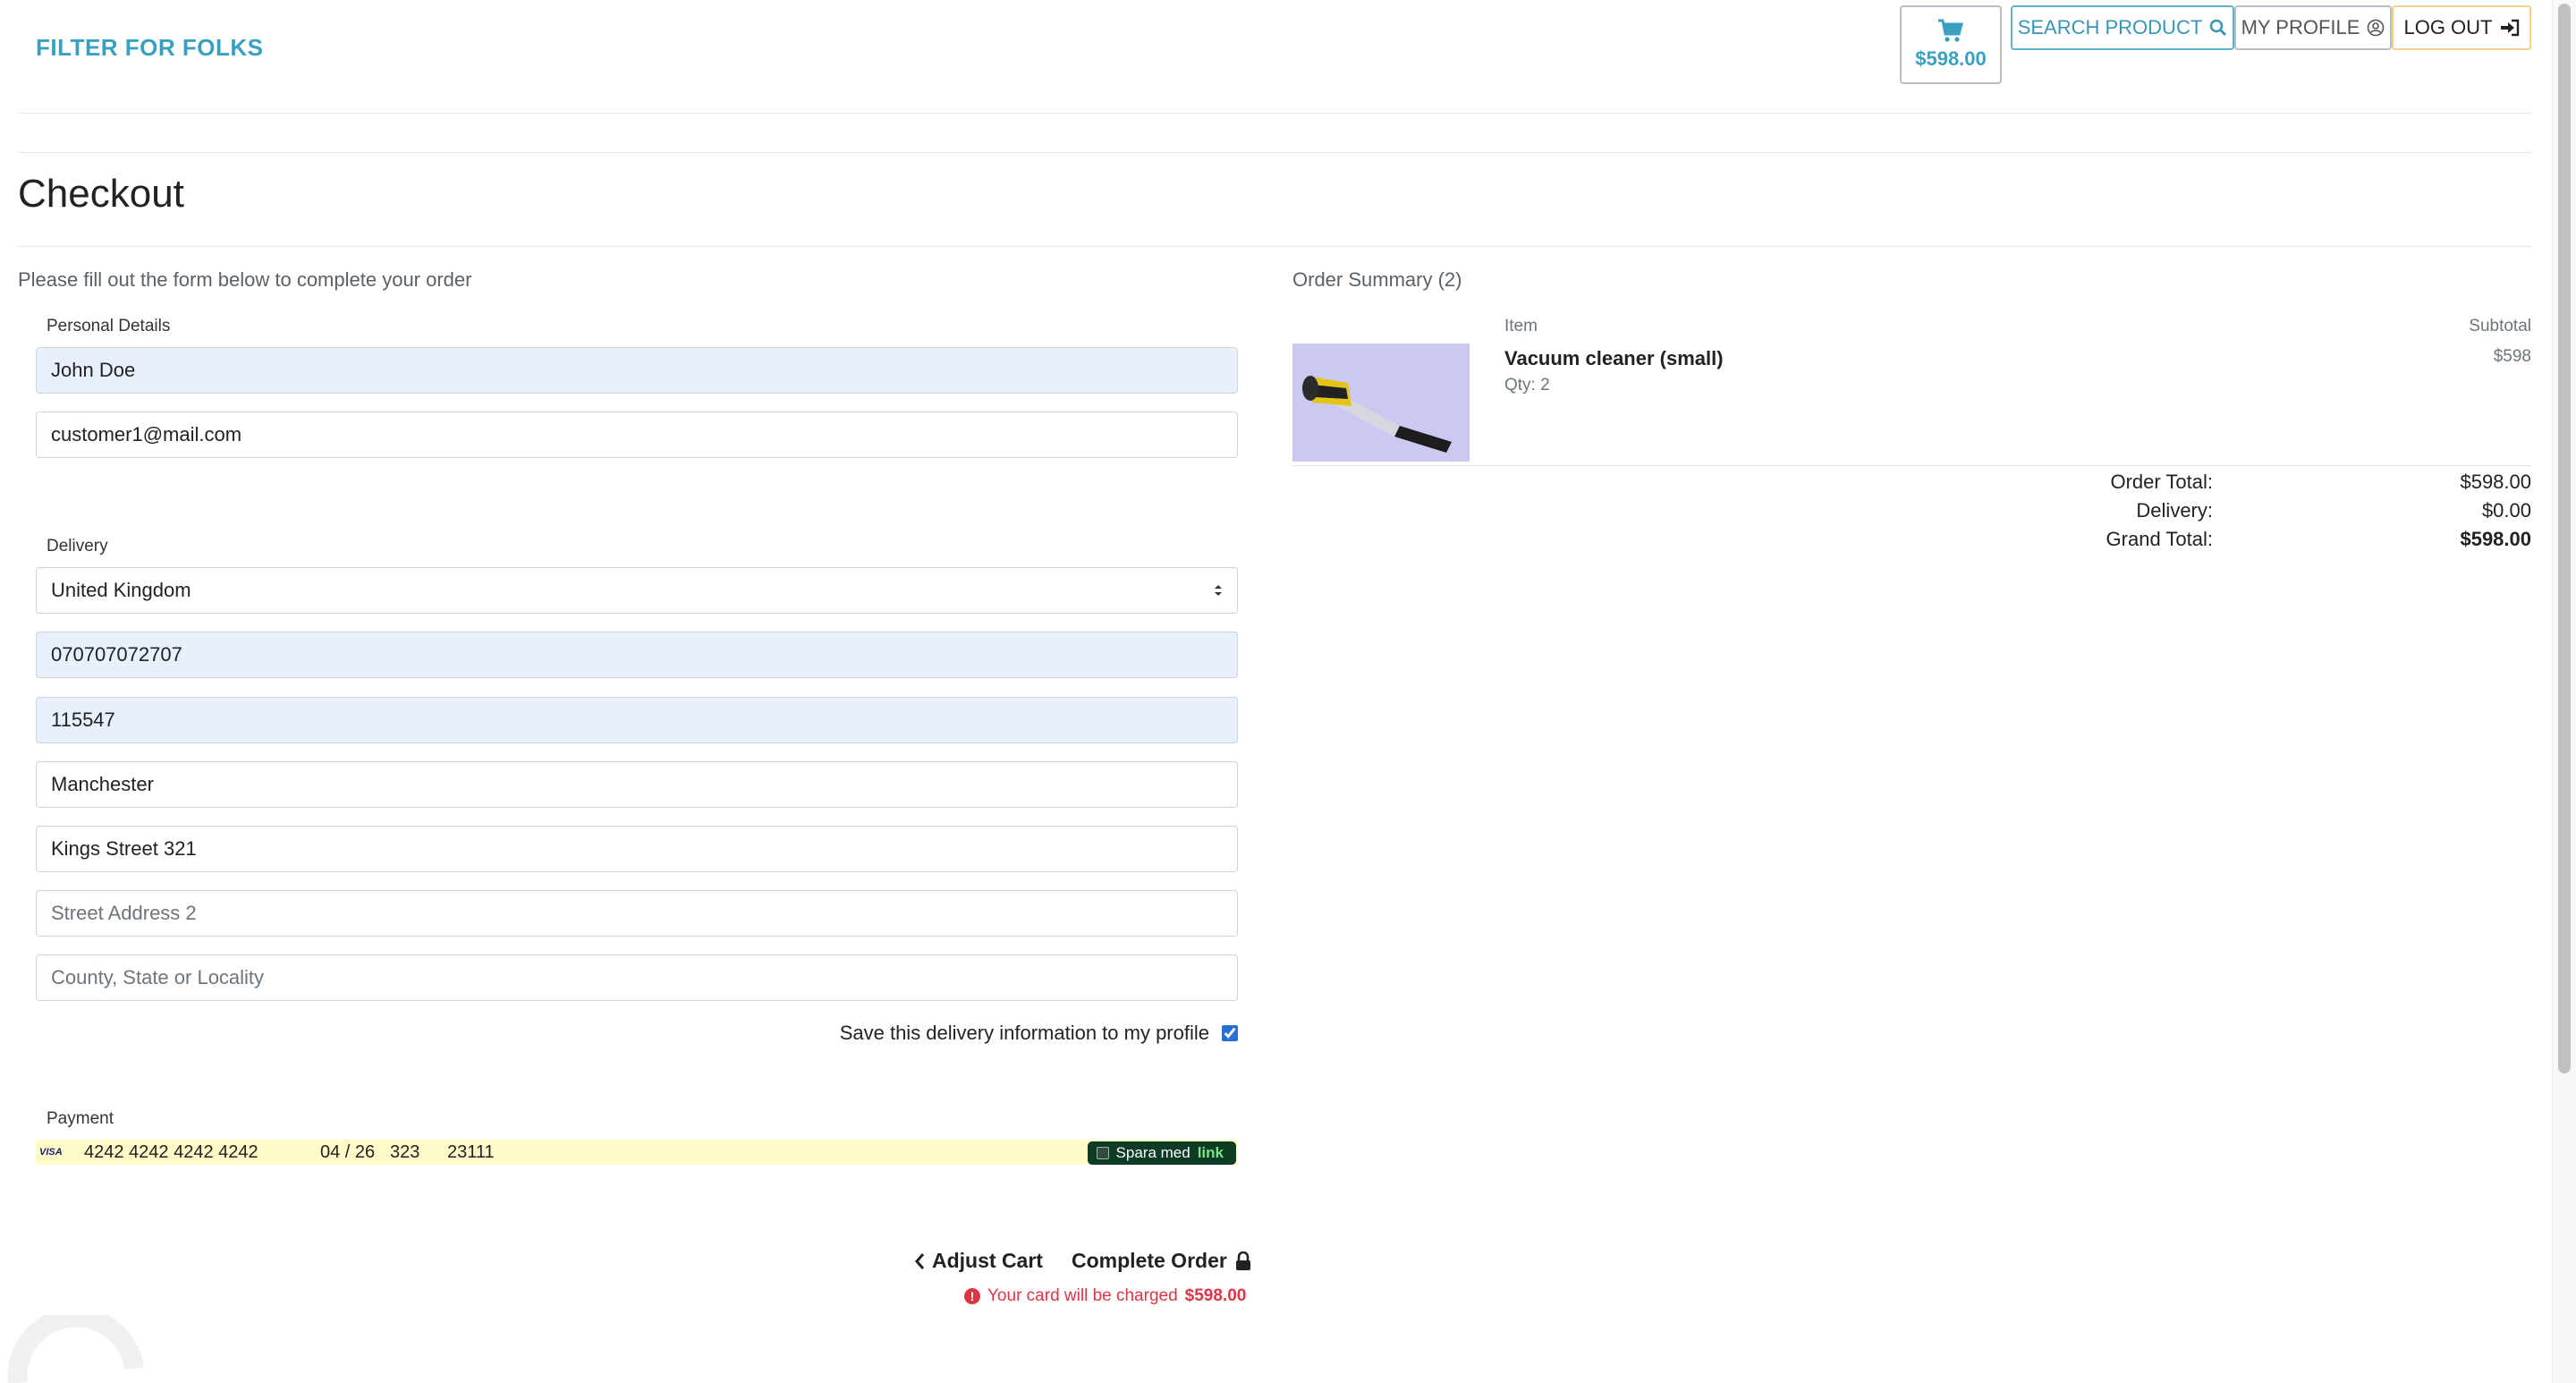 Image resolution: width=2576 pixels, height=1383 pixels. Describe the element at coordinates (109, 326) in the screenshot. I see `personal-details-label: Personal Details` at that location.